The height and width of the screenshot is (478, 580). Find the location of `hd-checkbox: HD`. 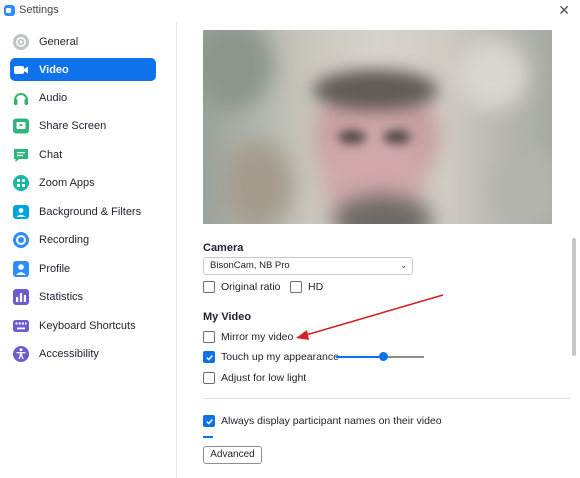

hd-checkbox: HD is located at coordinates (306, 287).